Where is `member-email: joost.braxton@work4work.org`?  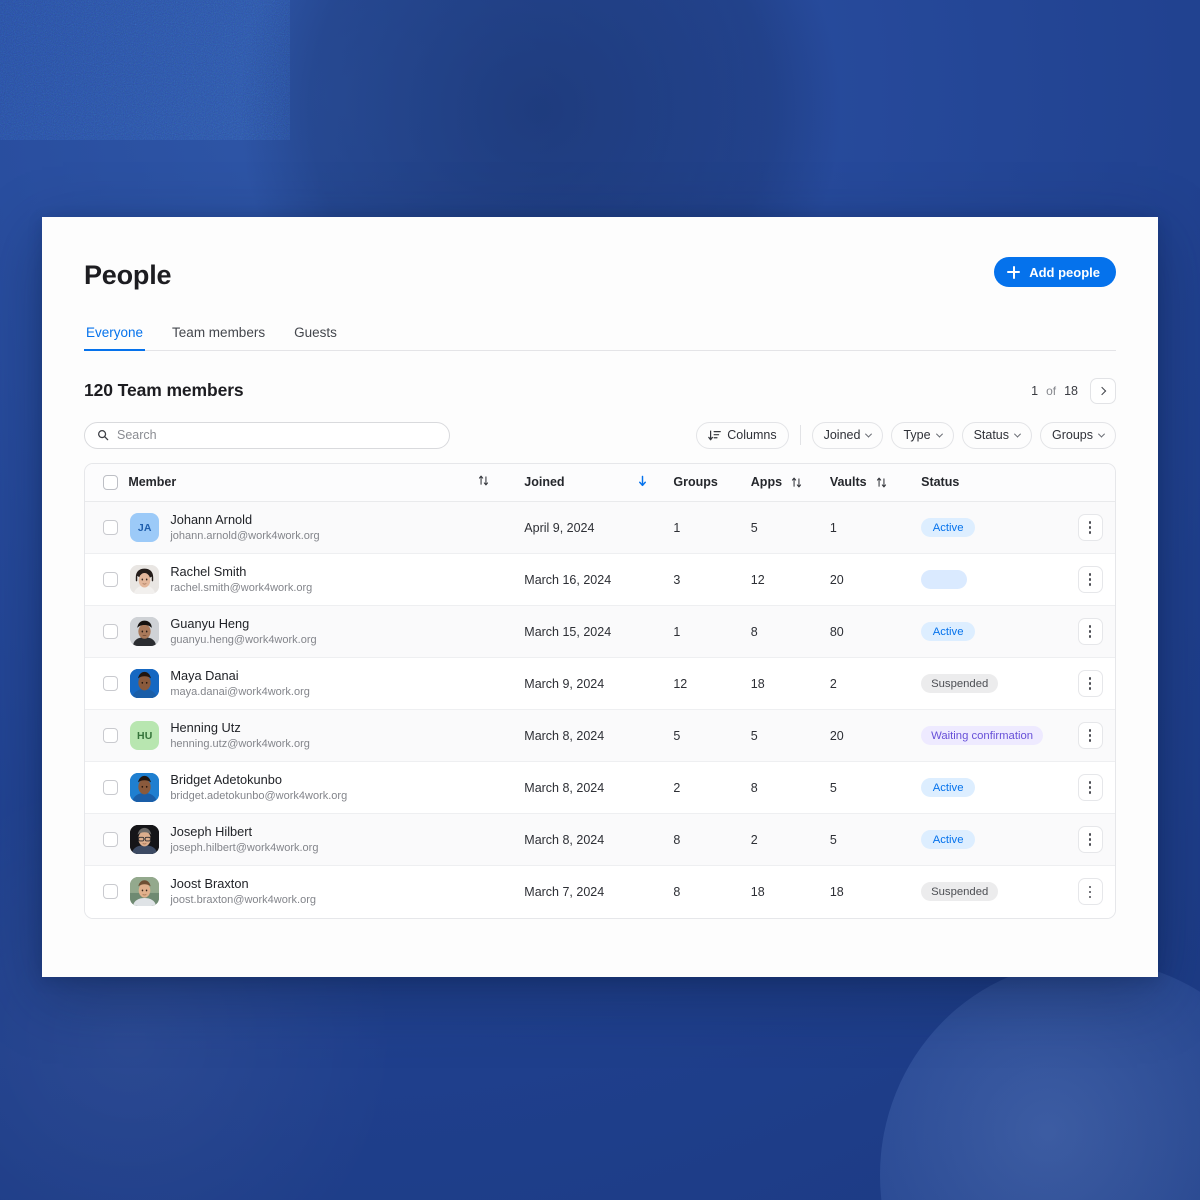
member-email: joost.braxton@work4work.org is located at coordinates (243, 900).